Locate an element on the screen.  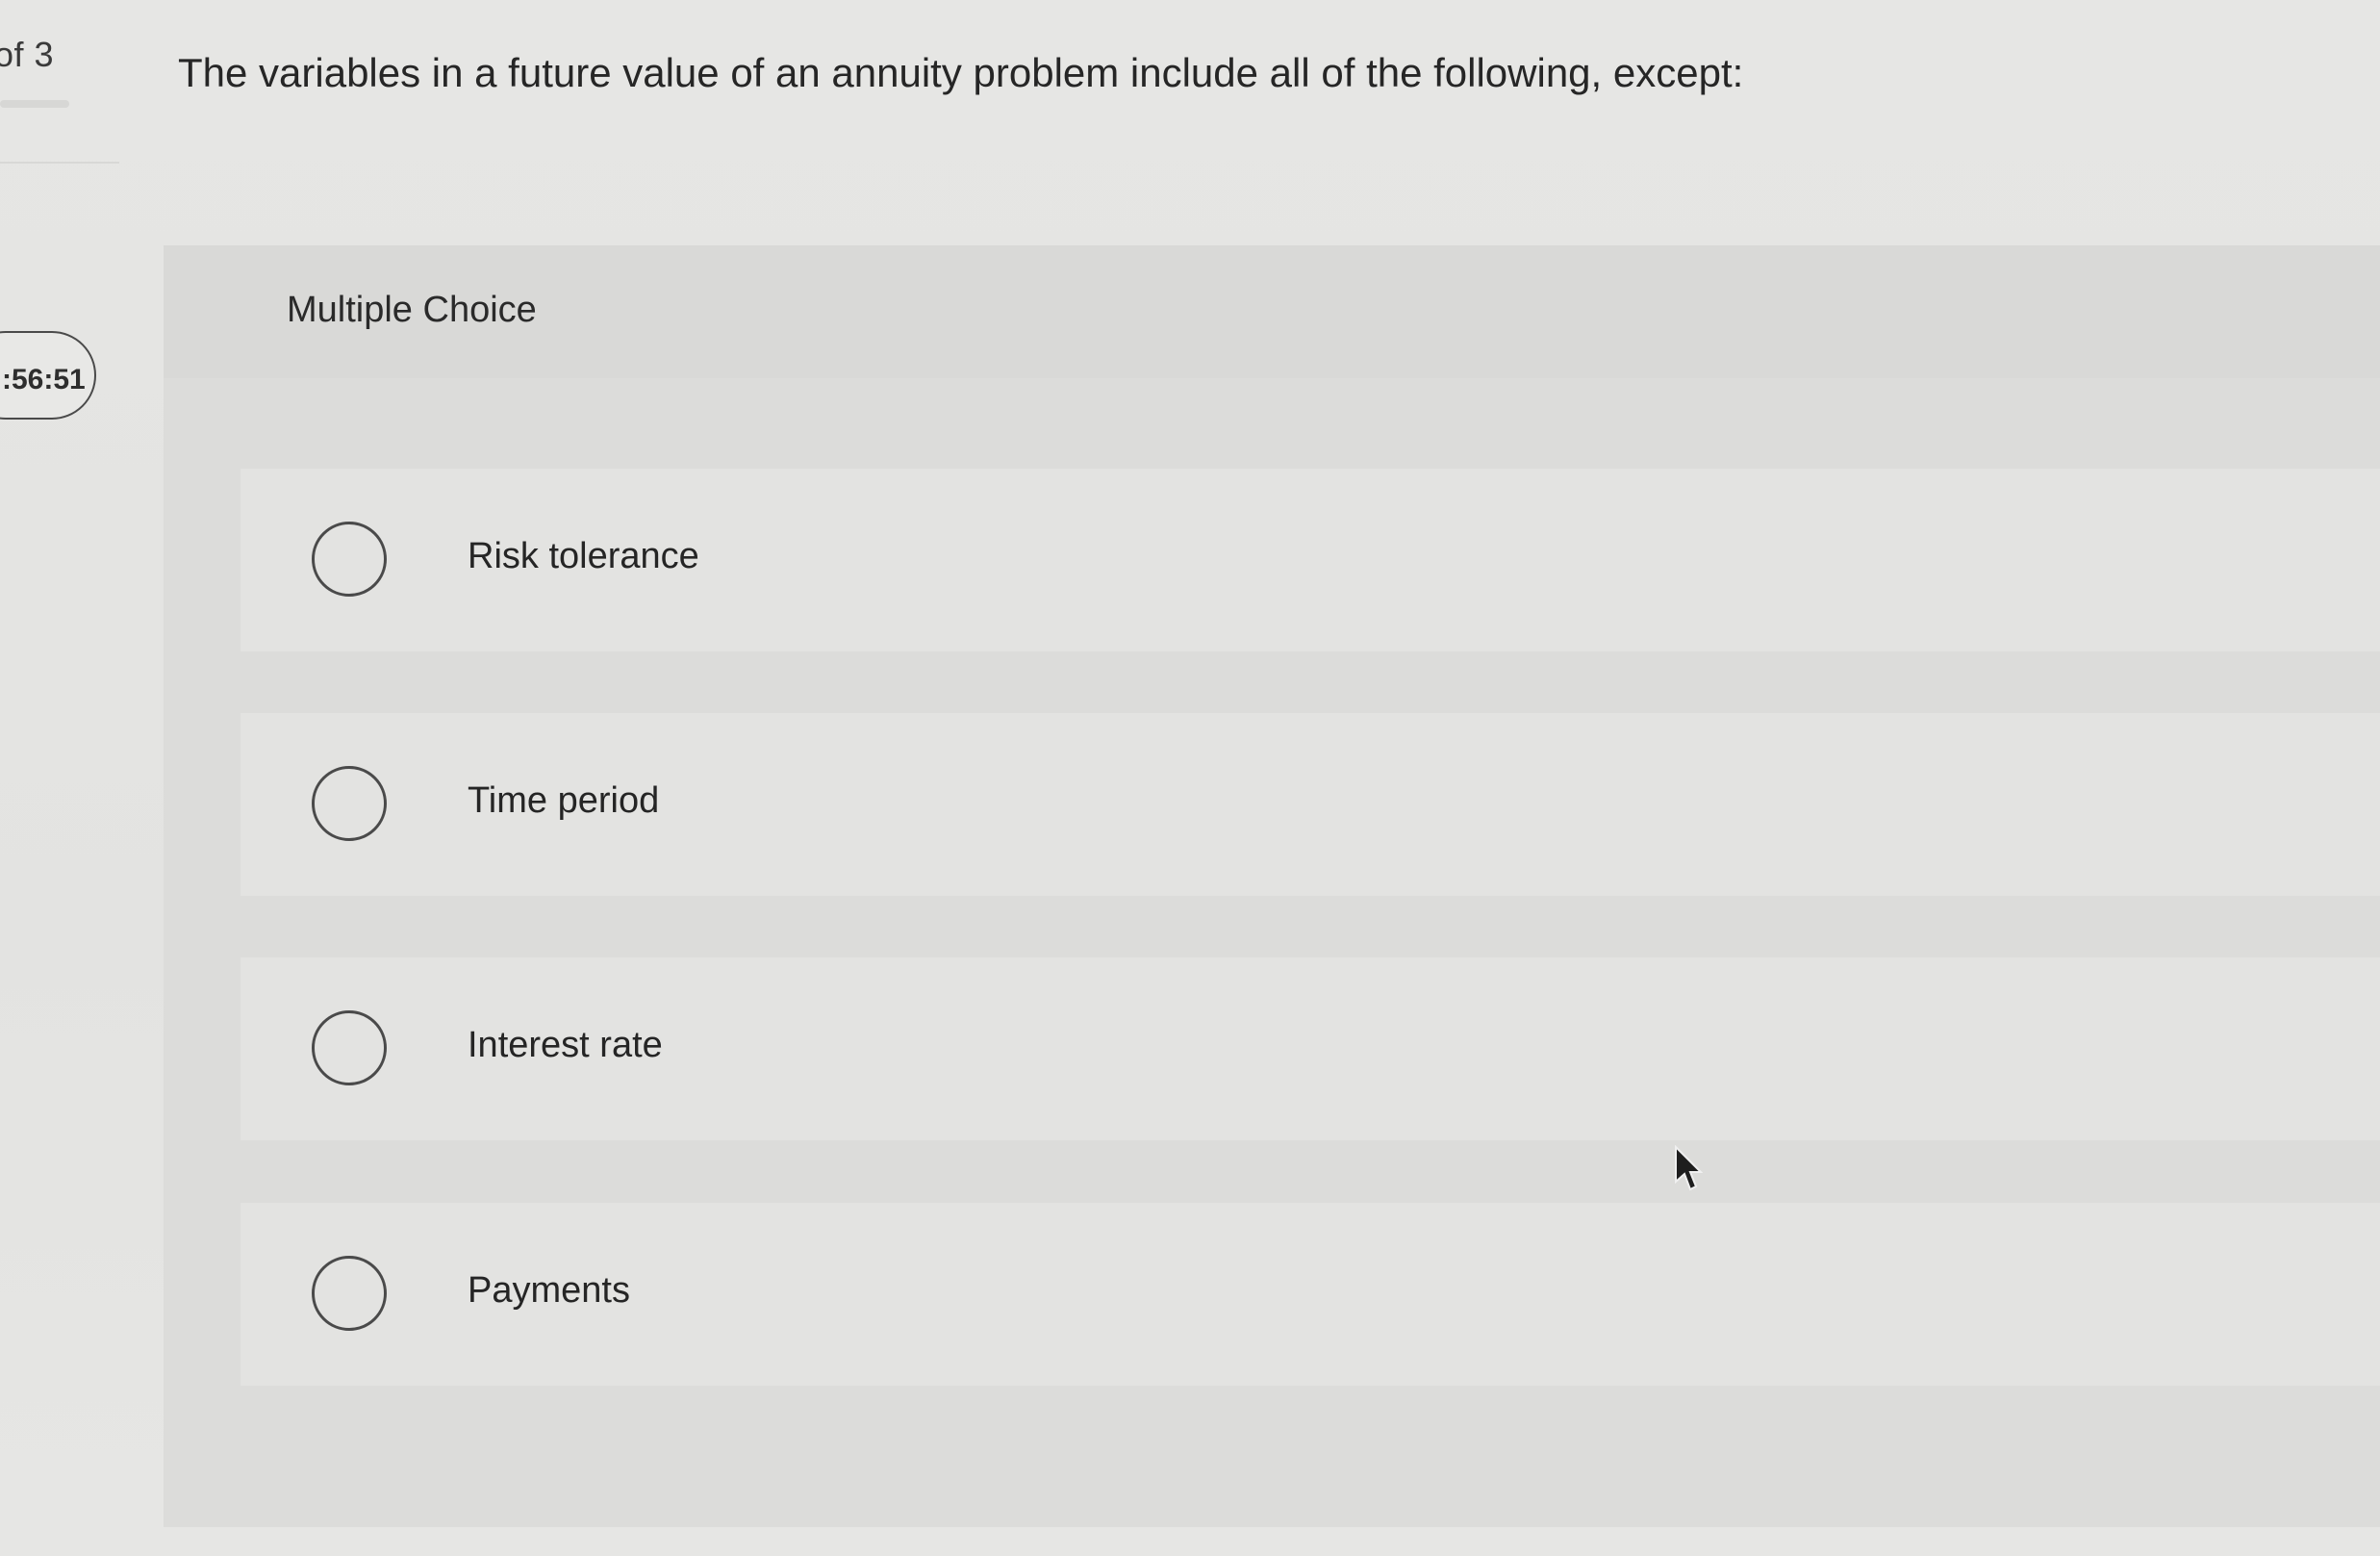
timer-text: :56:51 is located at coordinates (44, 379).